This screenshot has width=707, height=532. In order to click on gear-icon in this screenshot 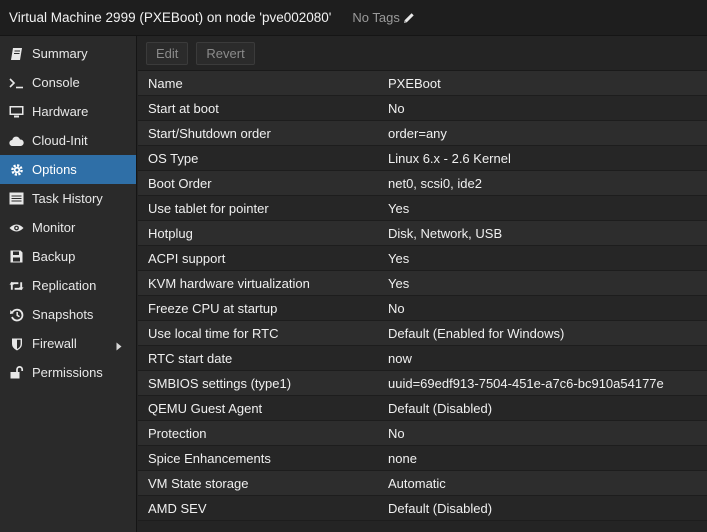, I will do `click(16, 169)`.